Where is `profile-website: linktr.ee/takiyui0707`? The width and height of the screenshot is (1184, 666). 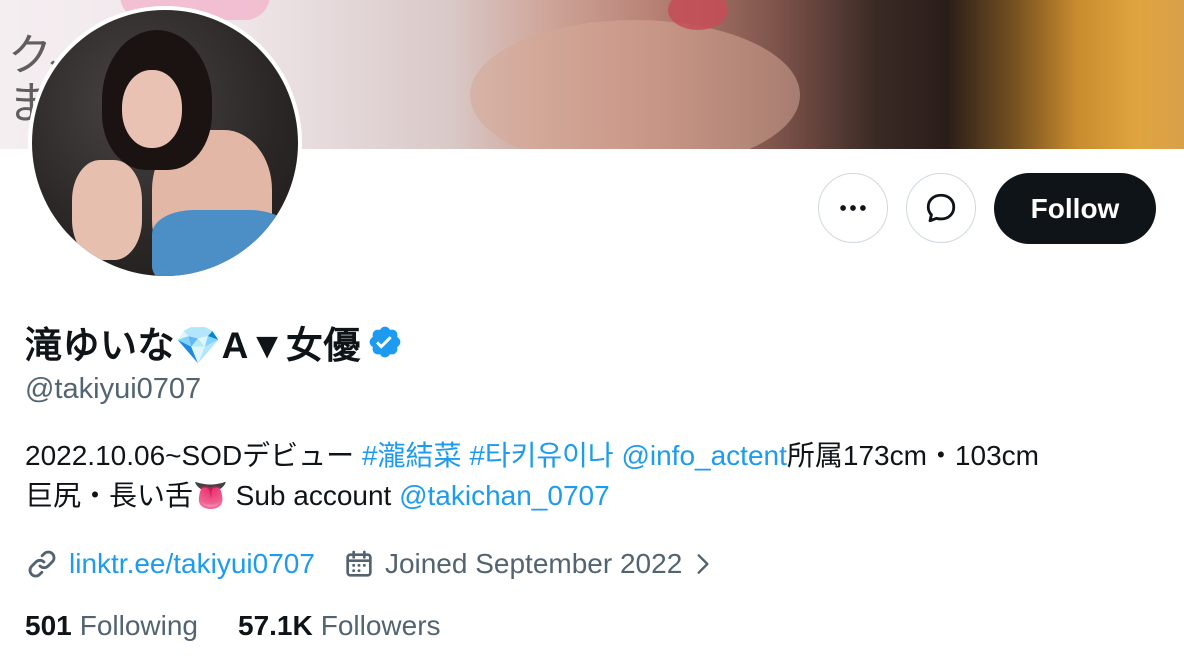
profile-website: linktr.ee/takiyui0707 is located at coordinates (170, 564).